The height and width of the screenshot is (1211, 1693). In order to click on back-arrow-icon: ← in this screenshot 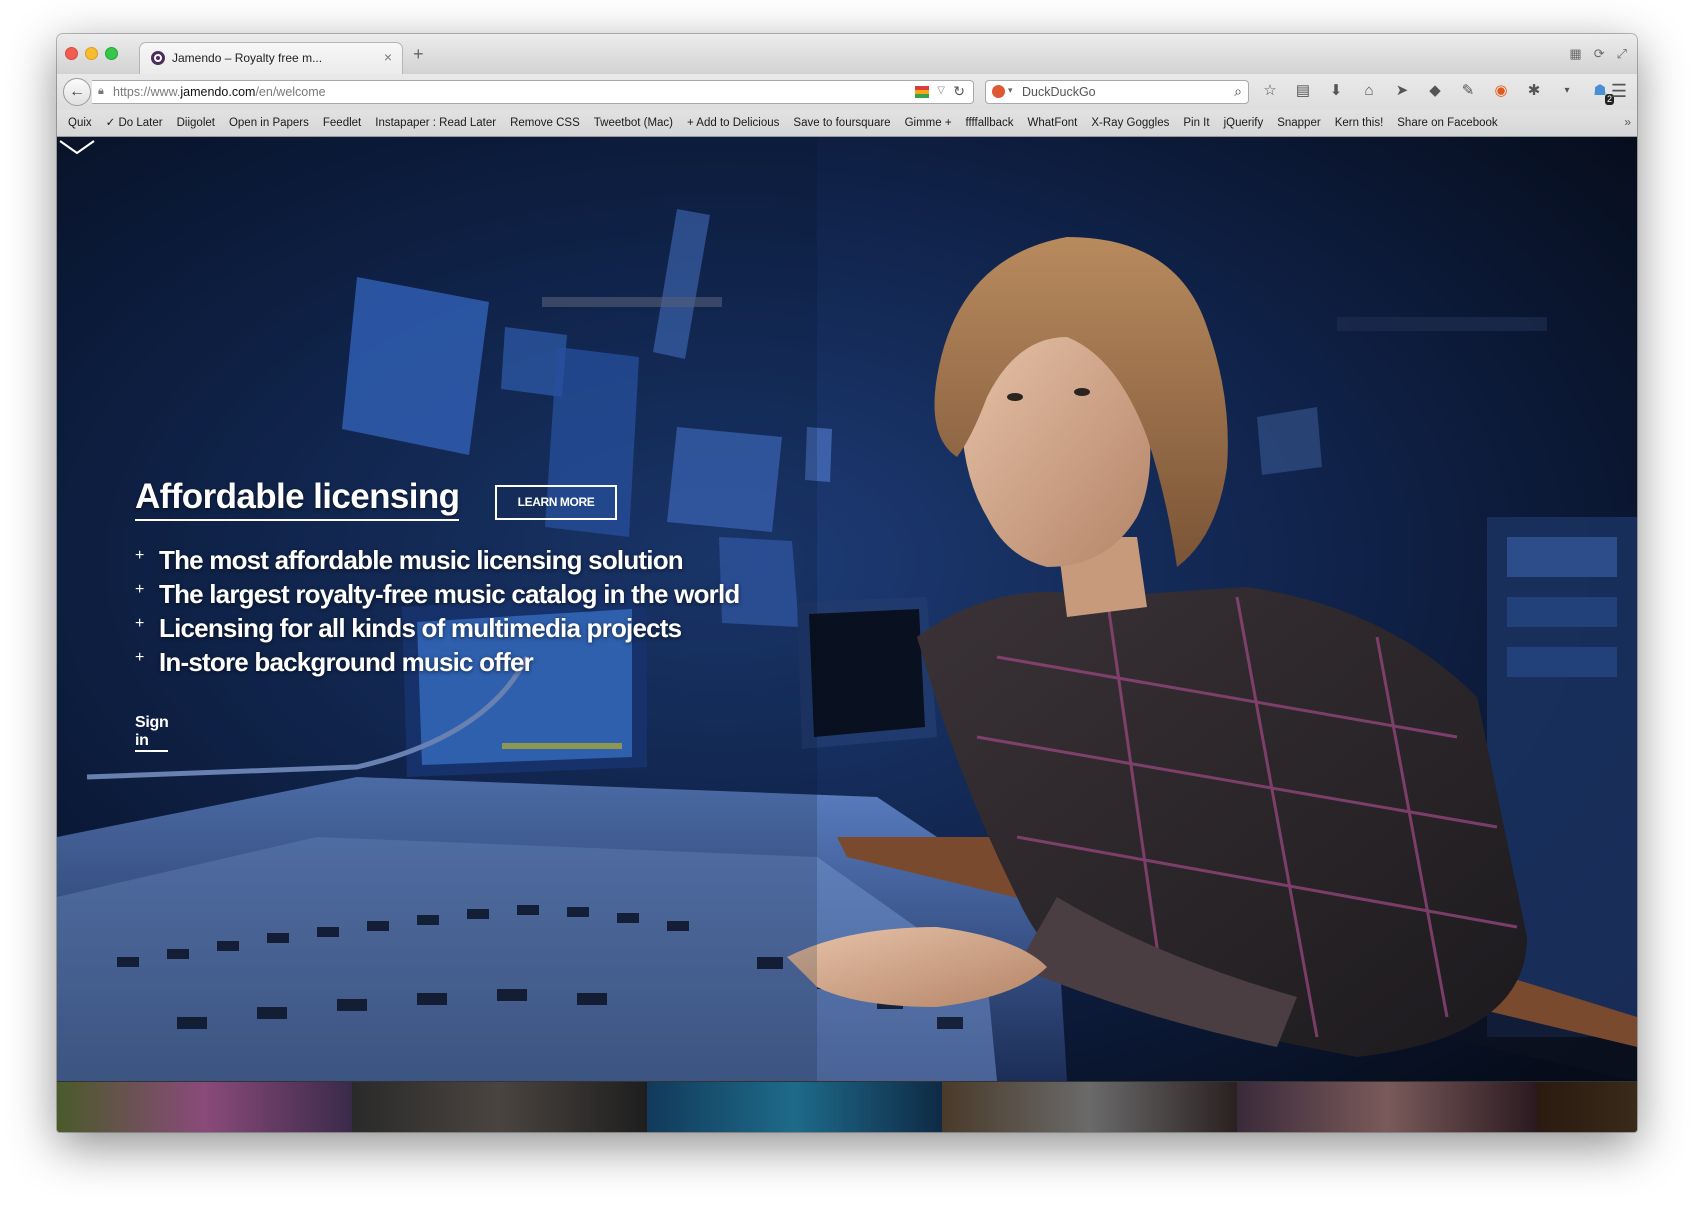, I will do `click(77, 91)`.